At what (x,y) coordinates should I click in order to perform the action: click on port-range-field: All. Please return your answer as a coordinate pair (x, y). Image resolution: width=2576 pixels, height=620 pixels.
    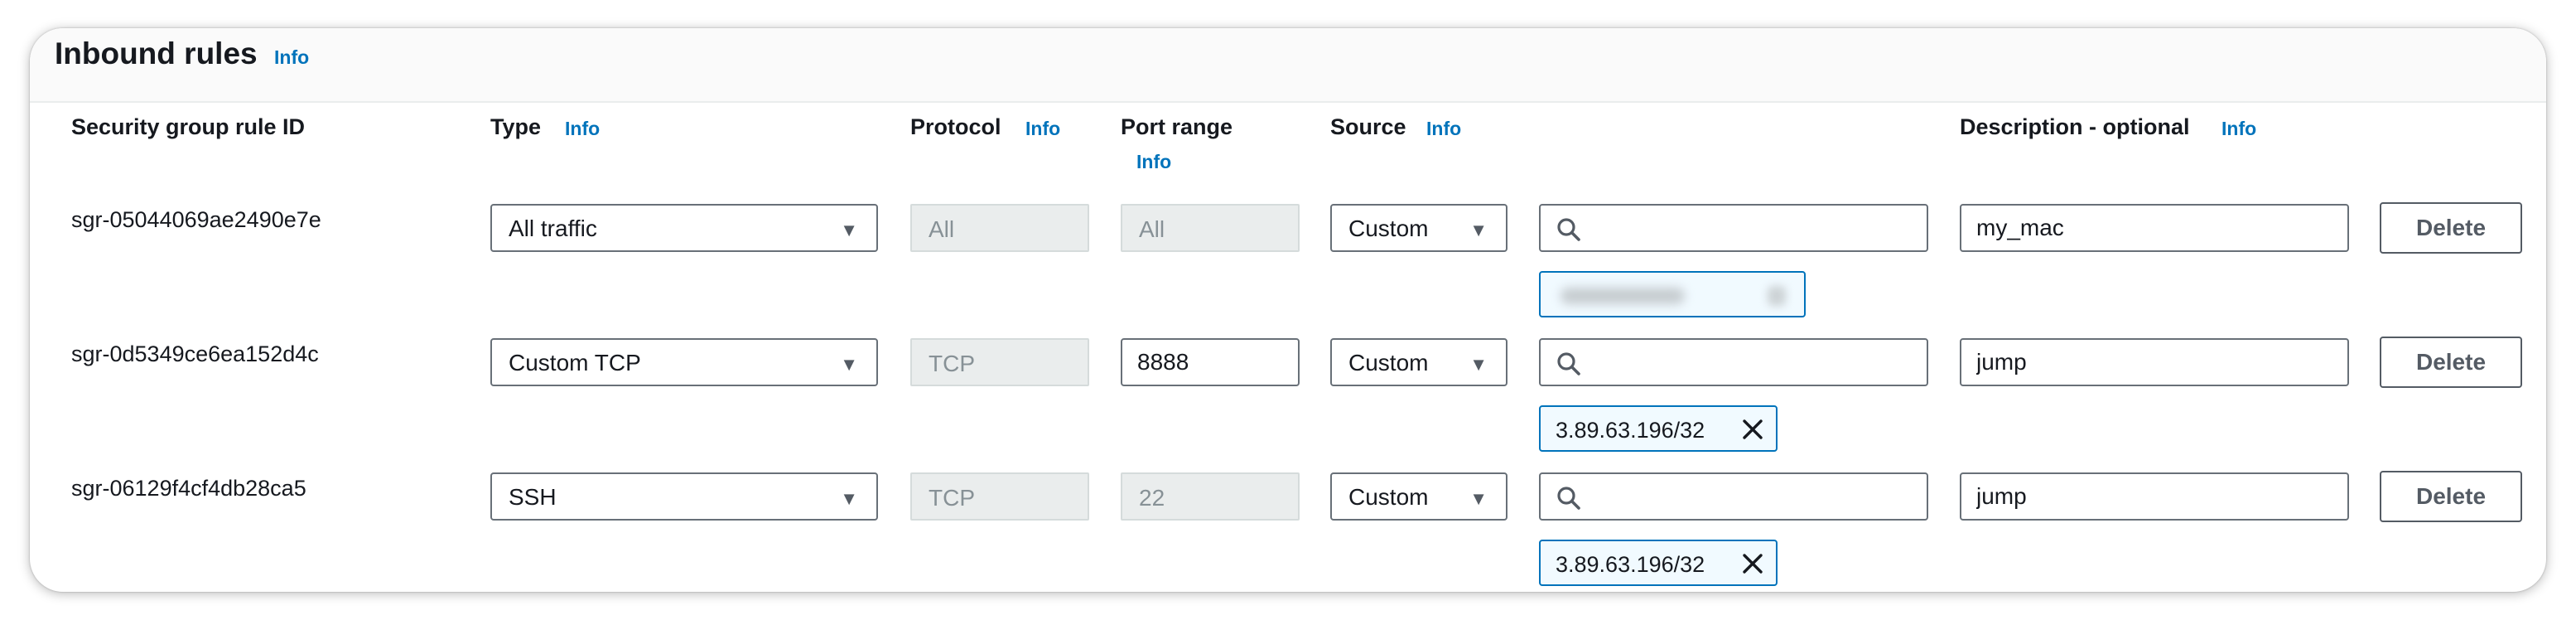
    Looking at the image, I should click on (1210, 228).